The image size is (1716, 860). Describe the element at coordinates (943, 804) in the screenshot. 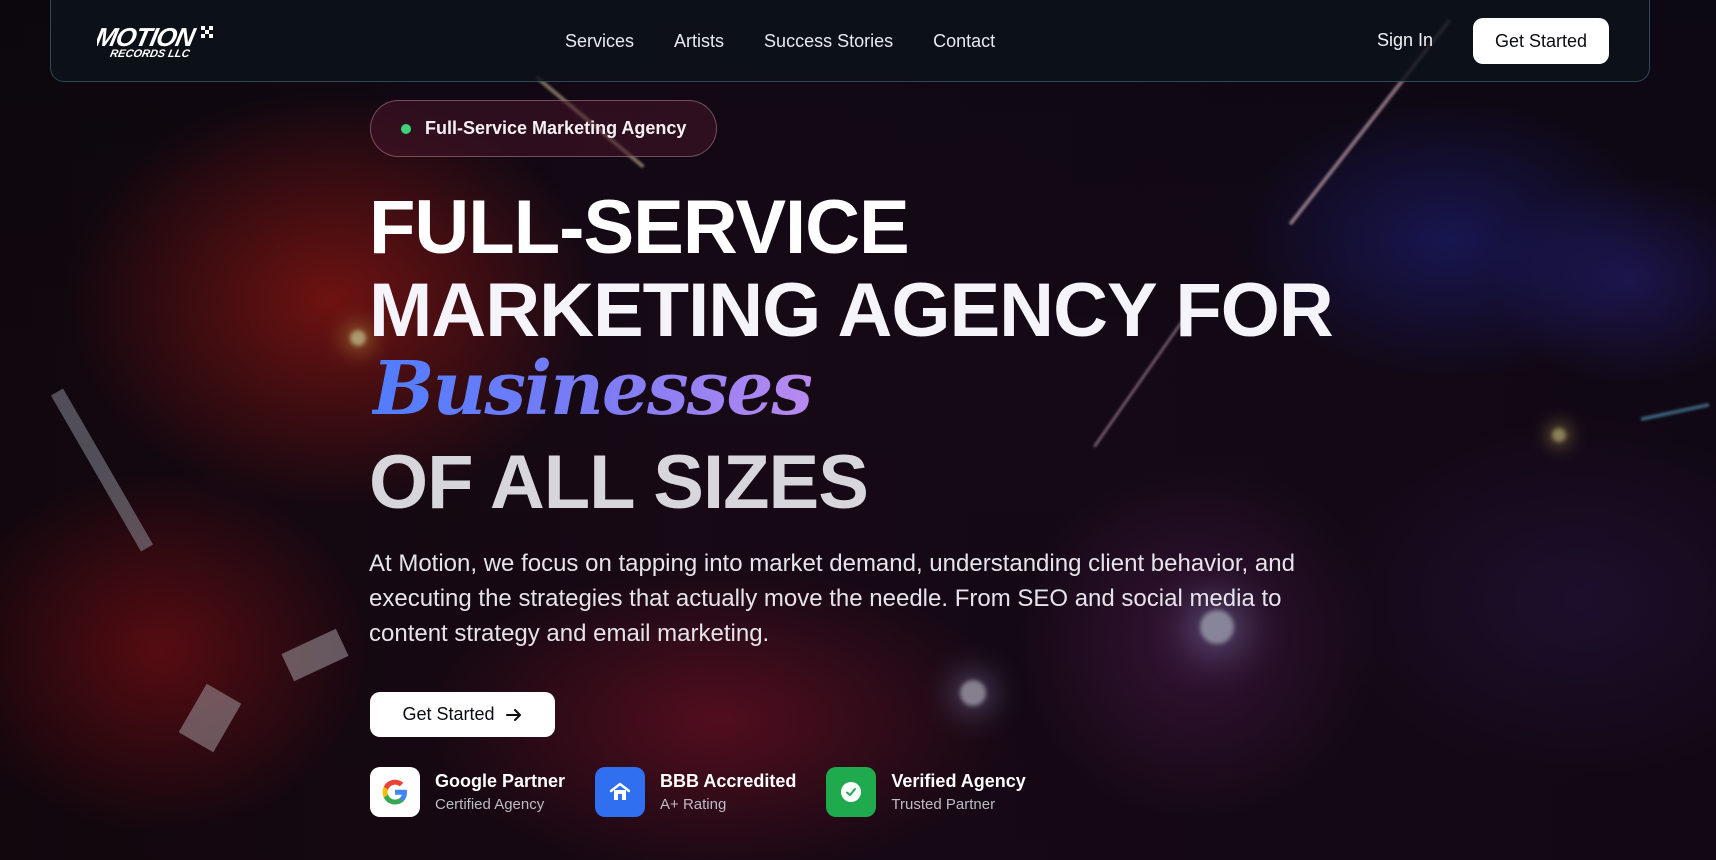

I see `badge-subtitle: Trusted Partner` at that location.